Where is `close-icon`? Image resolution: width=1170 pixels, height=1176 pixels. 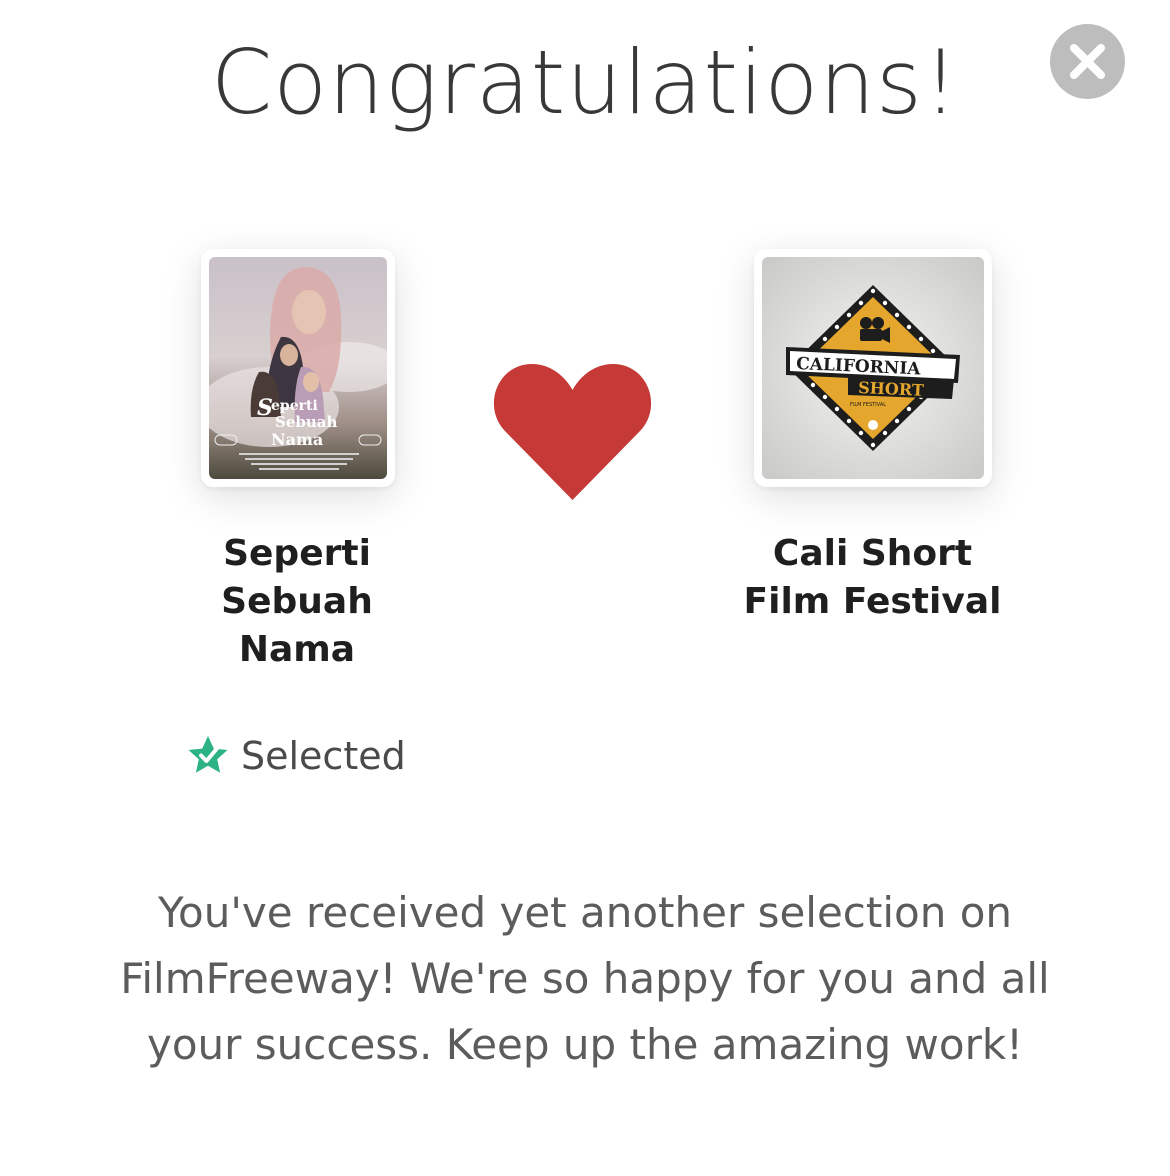
close-icon is located at coordinates (1087, 61).